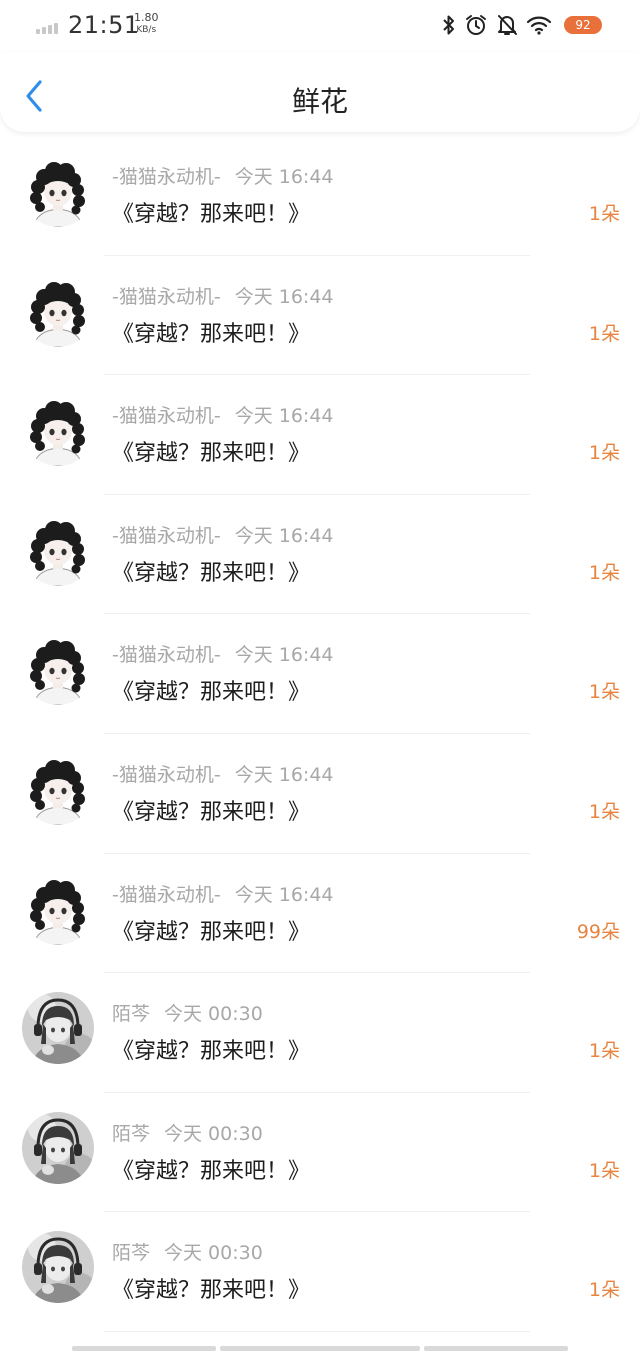  Describe the element at coordinates (507, 25) in the screenshot. I see `mute-icon` at that location.